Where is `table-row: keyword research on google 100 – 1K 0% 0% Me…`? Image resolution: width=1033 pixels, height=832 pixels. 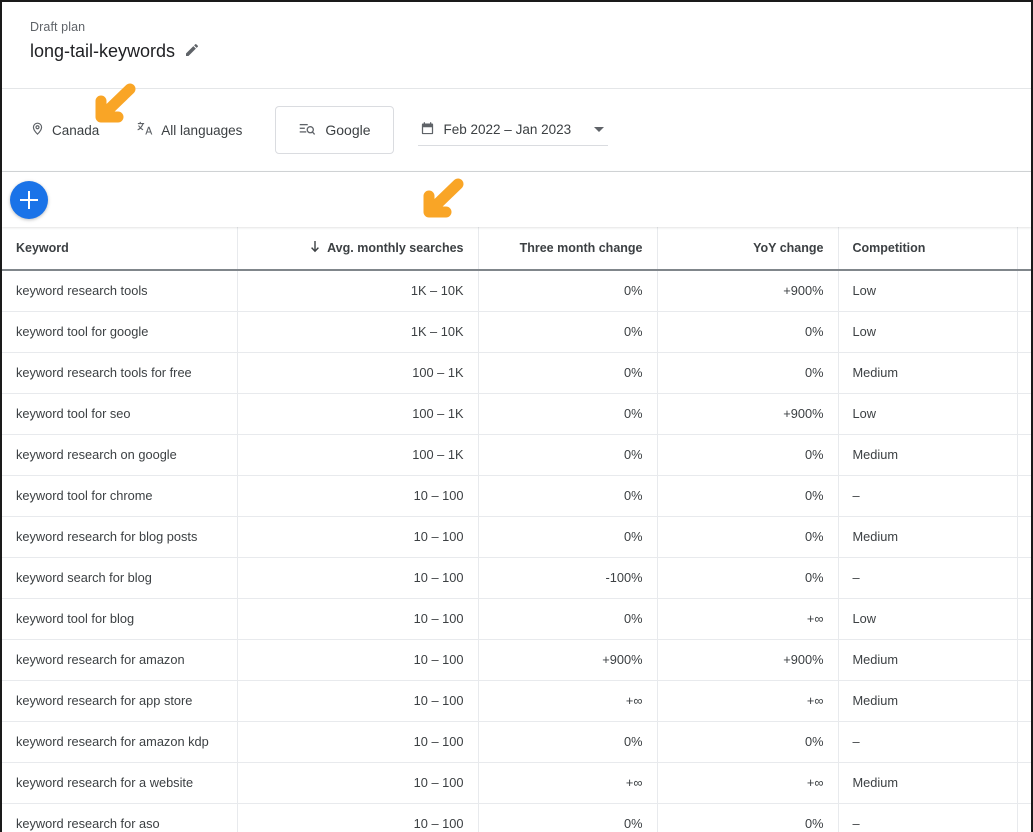 table-row: keyword research on google 100 – 1K 0% 0% Me… is located at coordinates (516, 455).